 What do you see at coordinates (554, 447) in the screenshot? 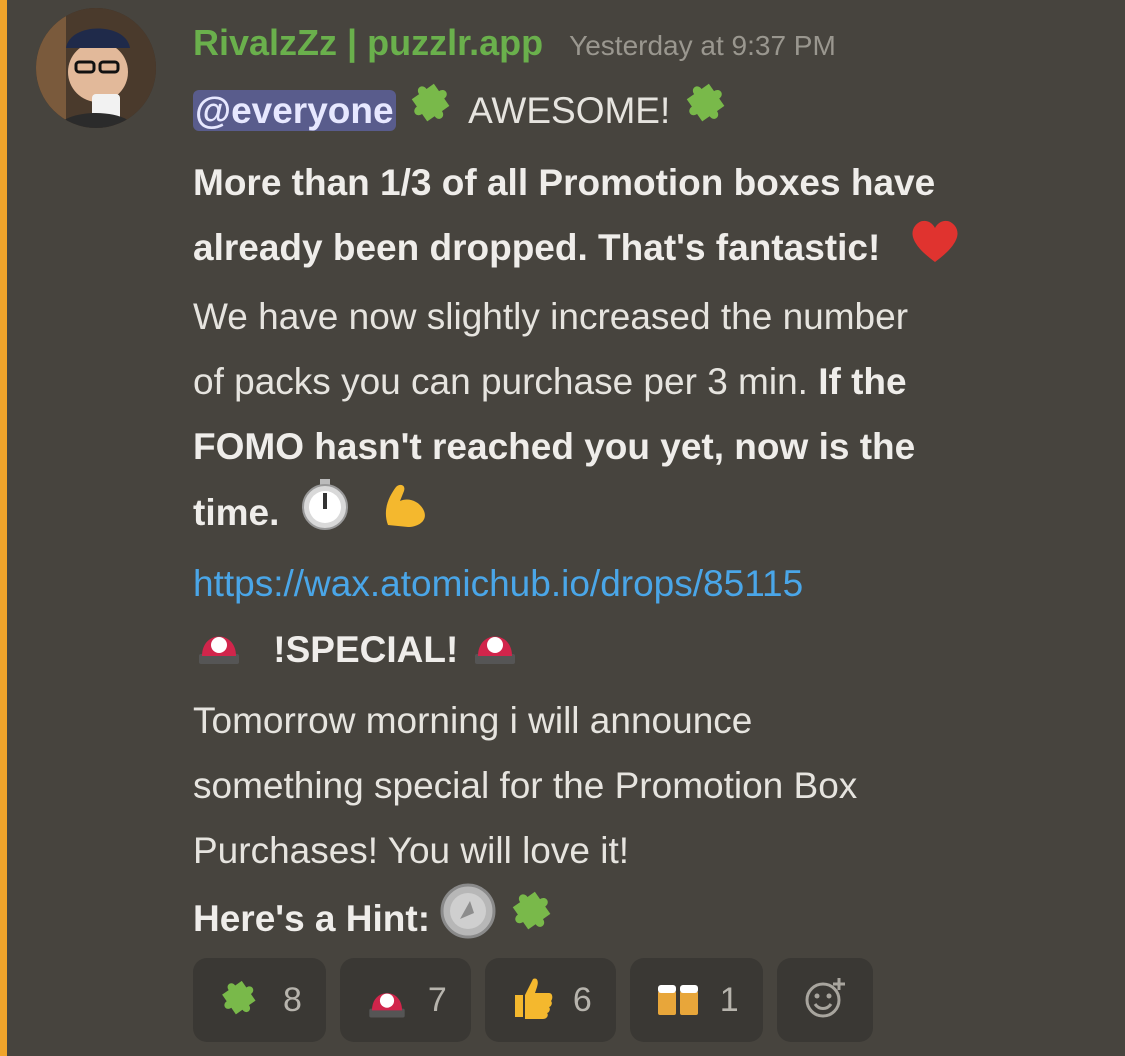
I see `message-line: FOMO hasn't reached you yet, now is the` at bounding box center [554, 447].